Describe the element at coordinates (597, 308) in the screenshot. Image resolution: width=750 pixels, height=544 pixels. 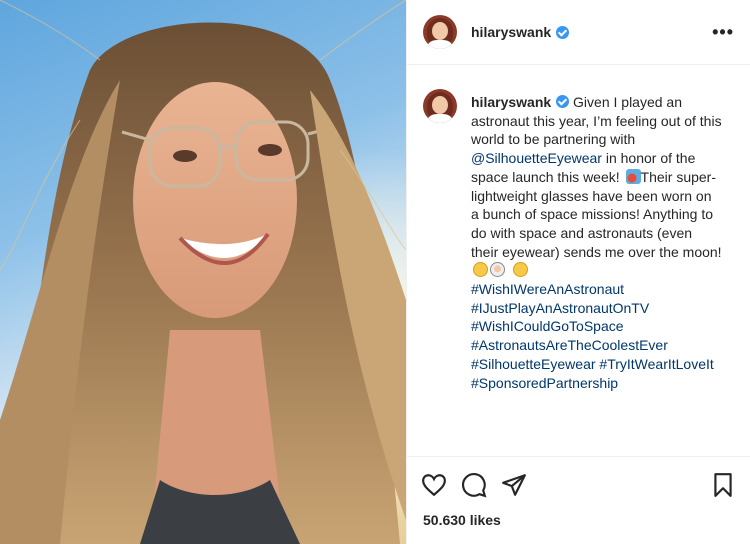
I see `hashtag-link: #IJustPlayAnAstronautOnTV` at that location.